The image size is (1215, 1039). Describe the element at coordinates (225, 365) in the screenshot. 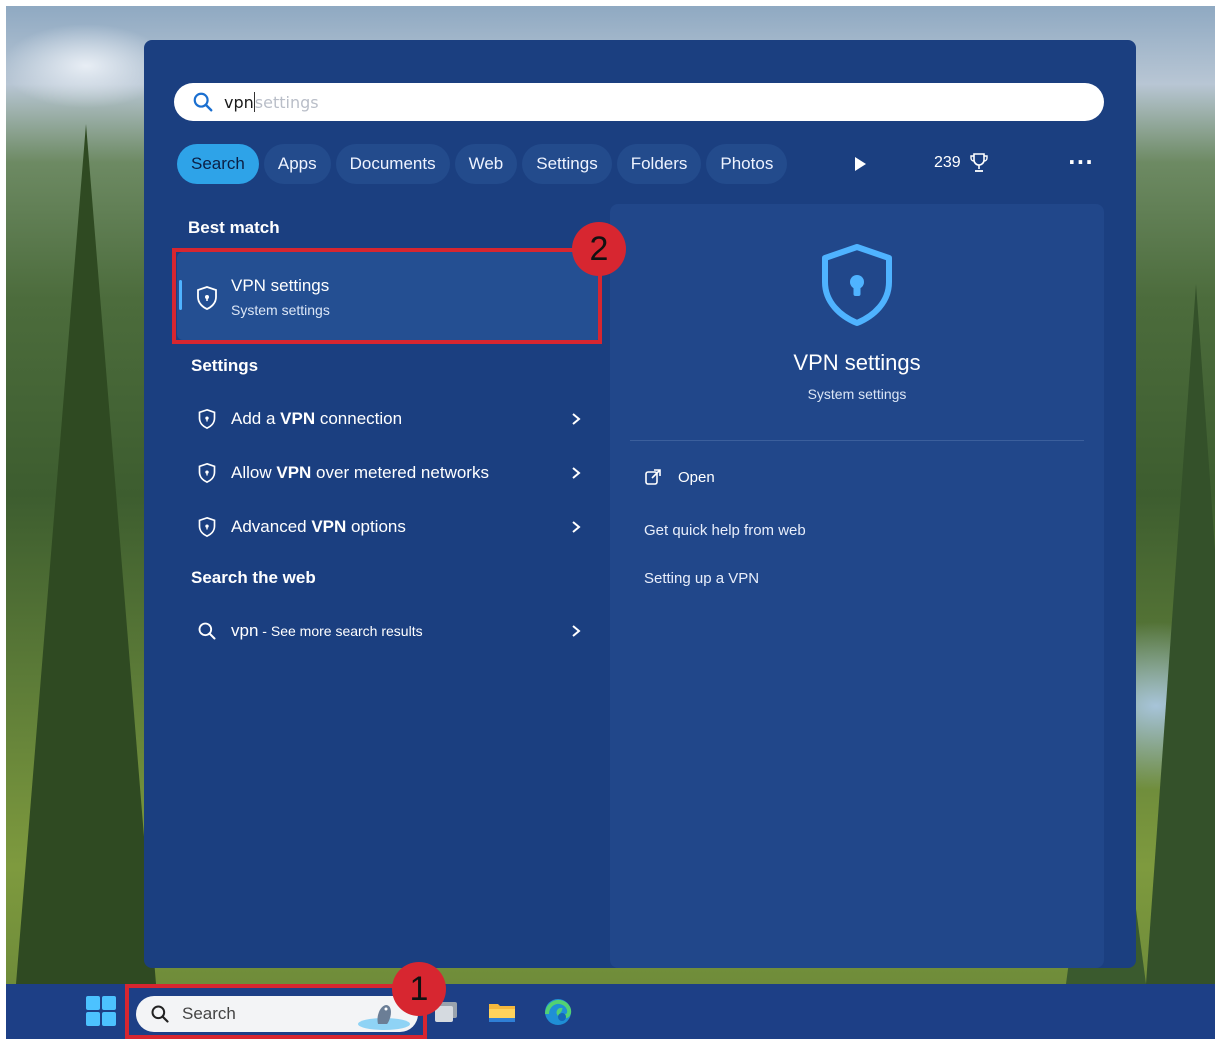

I see `settings-heading: Settings` at that location.